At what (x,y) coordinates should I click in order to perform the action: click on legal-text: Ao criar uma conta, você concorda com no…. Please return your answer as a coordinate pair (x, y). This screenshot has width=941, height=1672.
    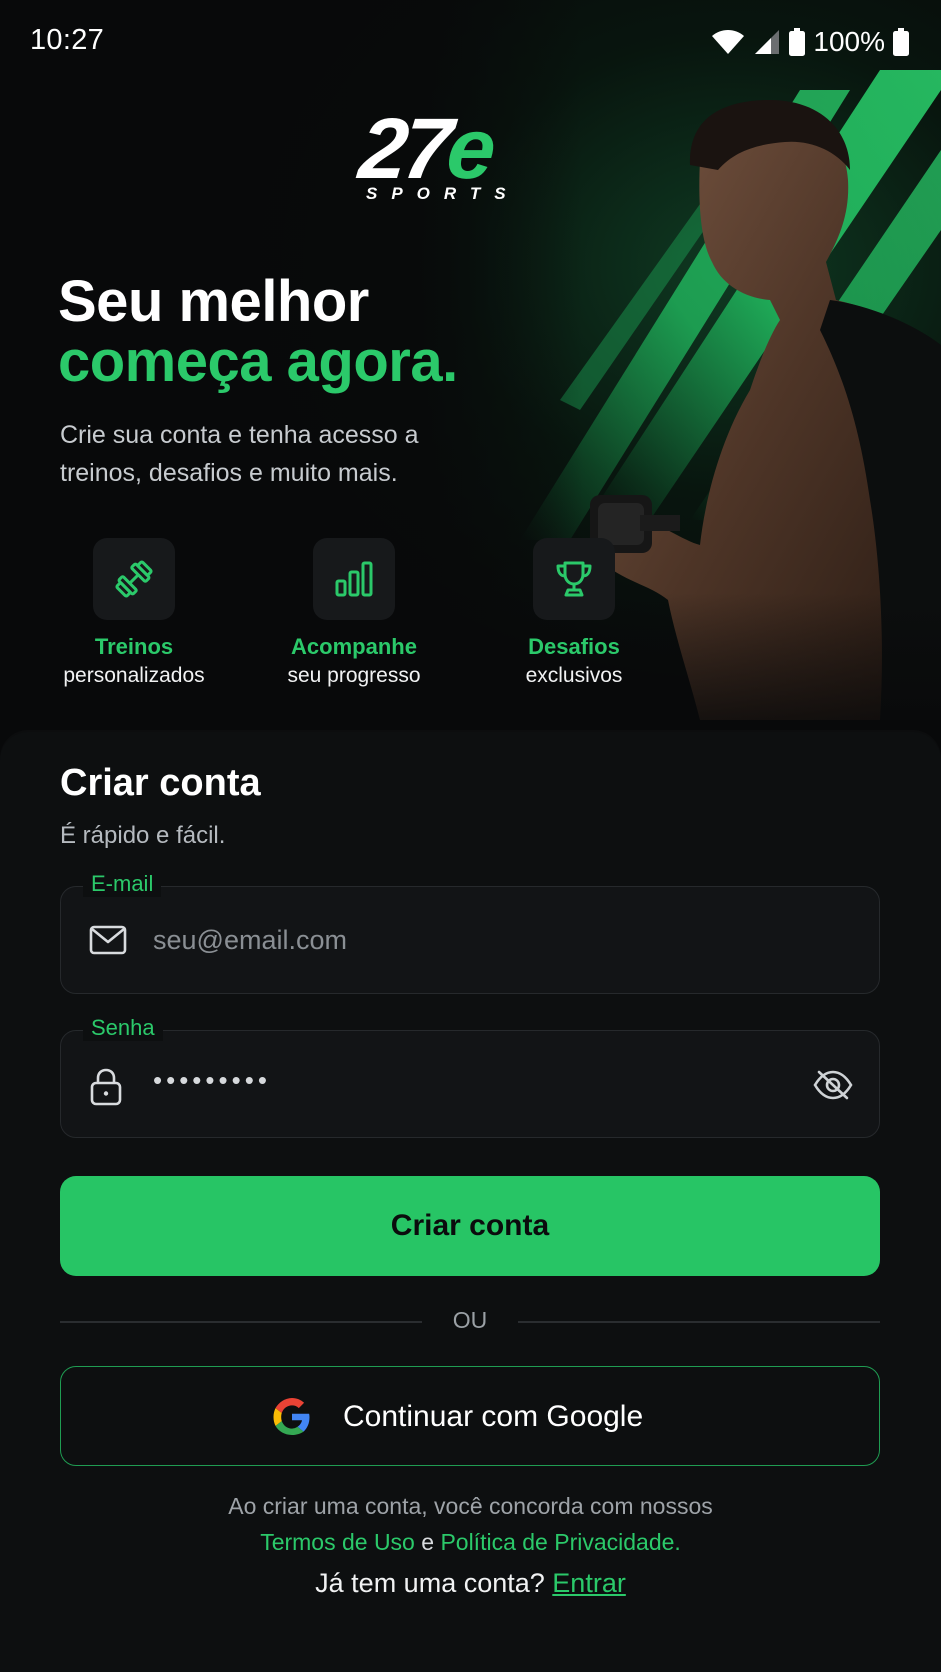
    Looking at the image, I should click on (470, 1506).